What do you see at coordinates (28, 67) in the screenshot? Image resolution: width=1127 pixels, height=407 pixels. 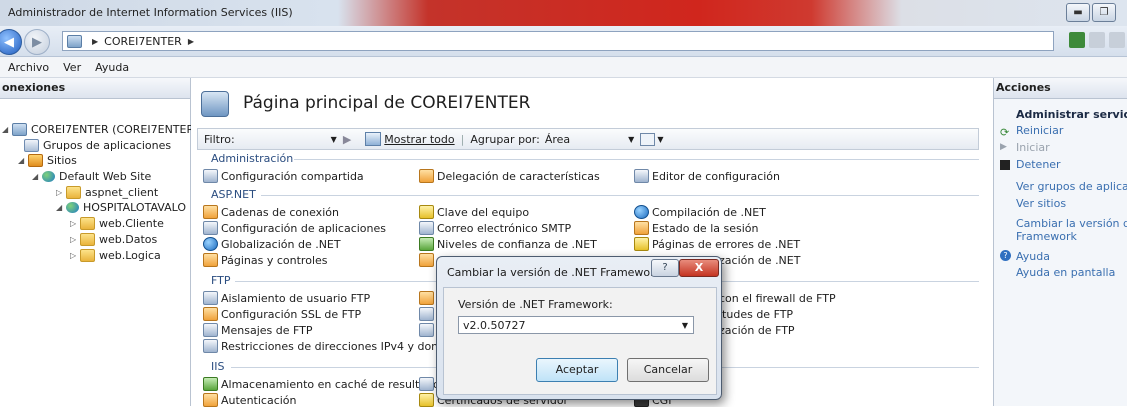 I see `menu-archivo: Archivo` at bounding box center [28, 67].